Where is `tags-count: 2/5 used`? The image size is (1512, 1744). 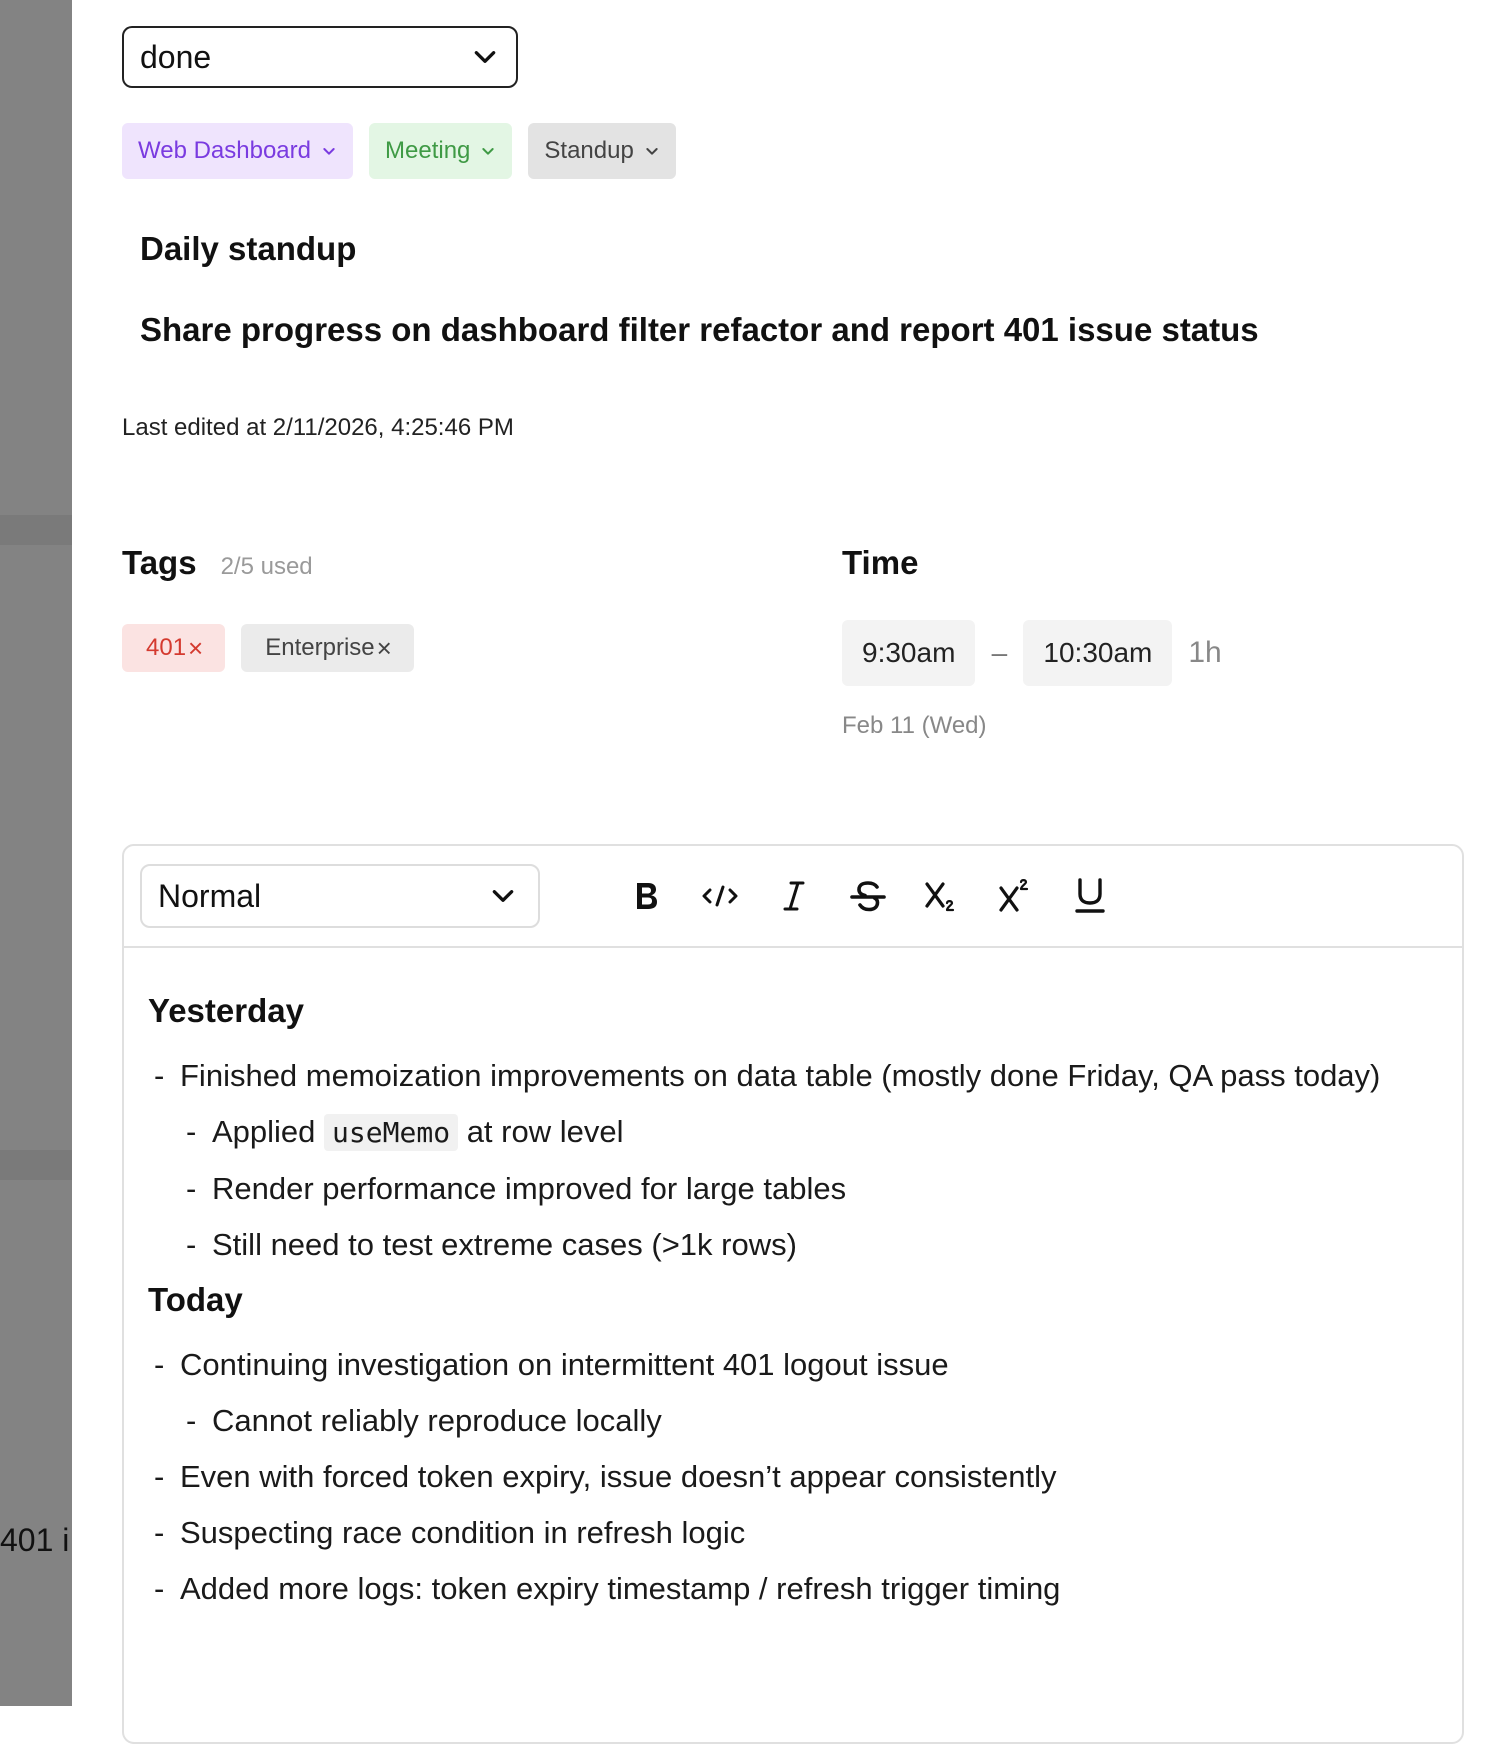 tags-count: 2/5 used is located at coordinates (266, 566).